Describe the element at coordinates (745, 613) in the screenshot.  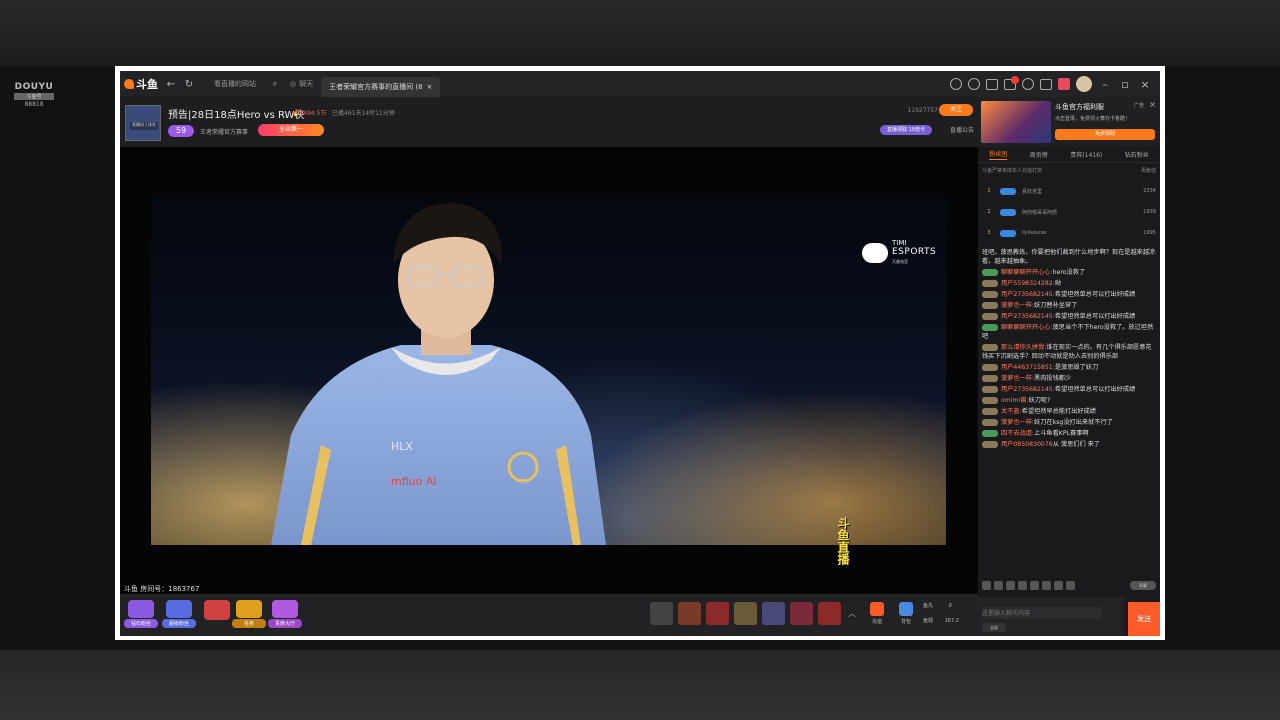
I see `crown-gift-icon` at that location.